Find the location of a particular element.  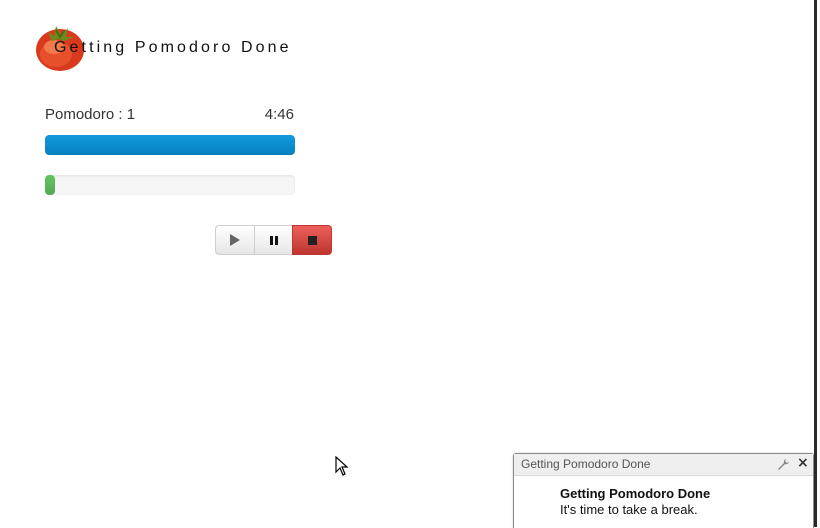

session-label: Pomodoro : 1 is located at coordinates (90, 114).